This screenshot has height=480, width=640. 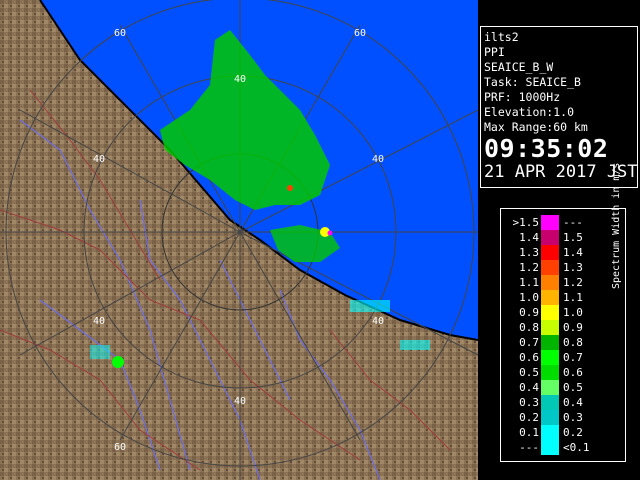 I want to click on legend-low-value: ---, so click(x=529, y=447).